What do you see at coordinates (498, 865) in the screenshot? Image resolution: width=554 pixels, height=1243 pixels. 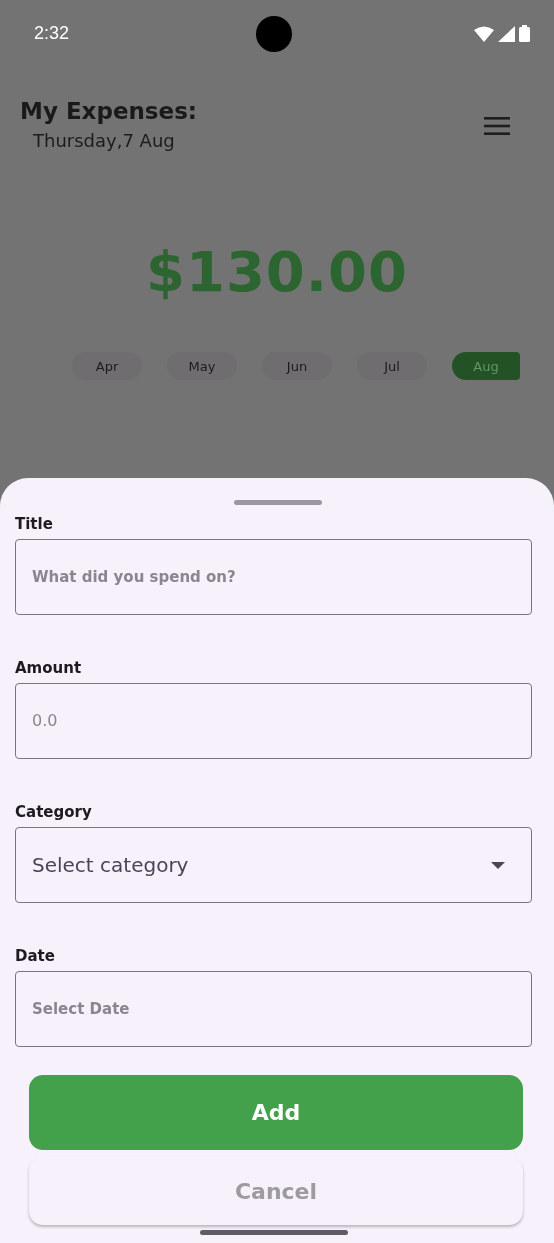 I see `dropdown-caret-icon` at bounding box center [498, 865].